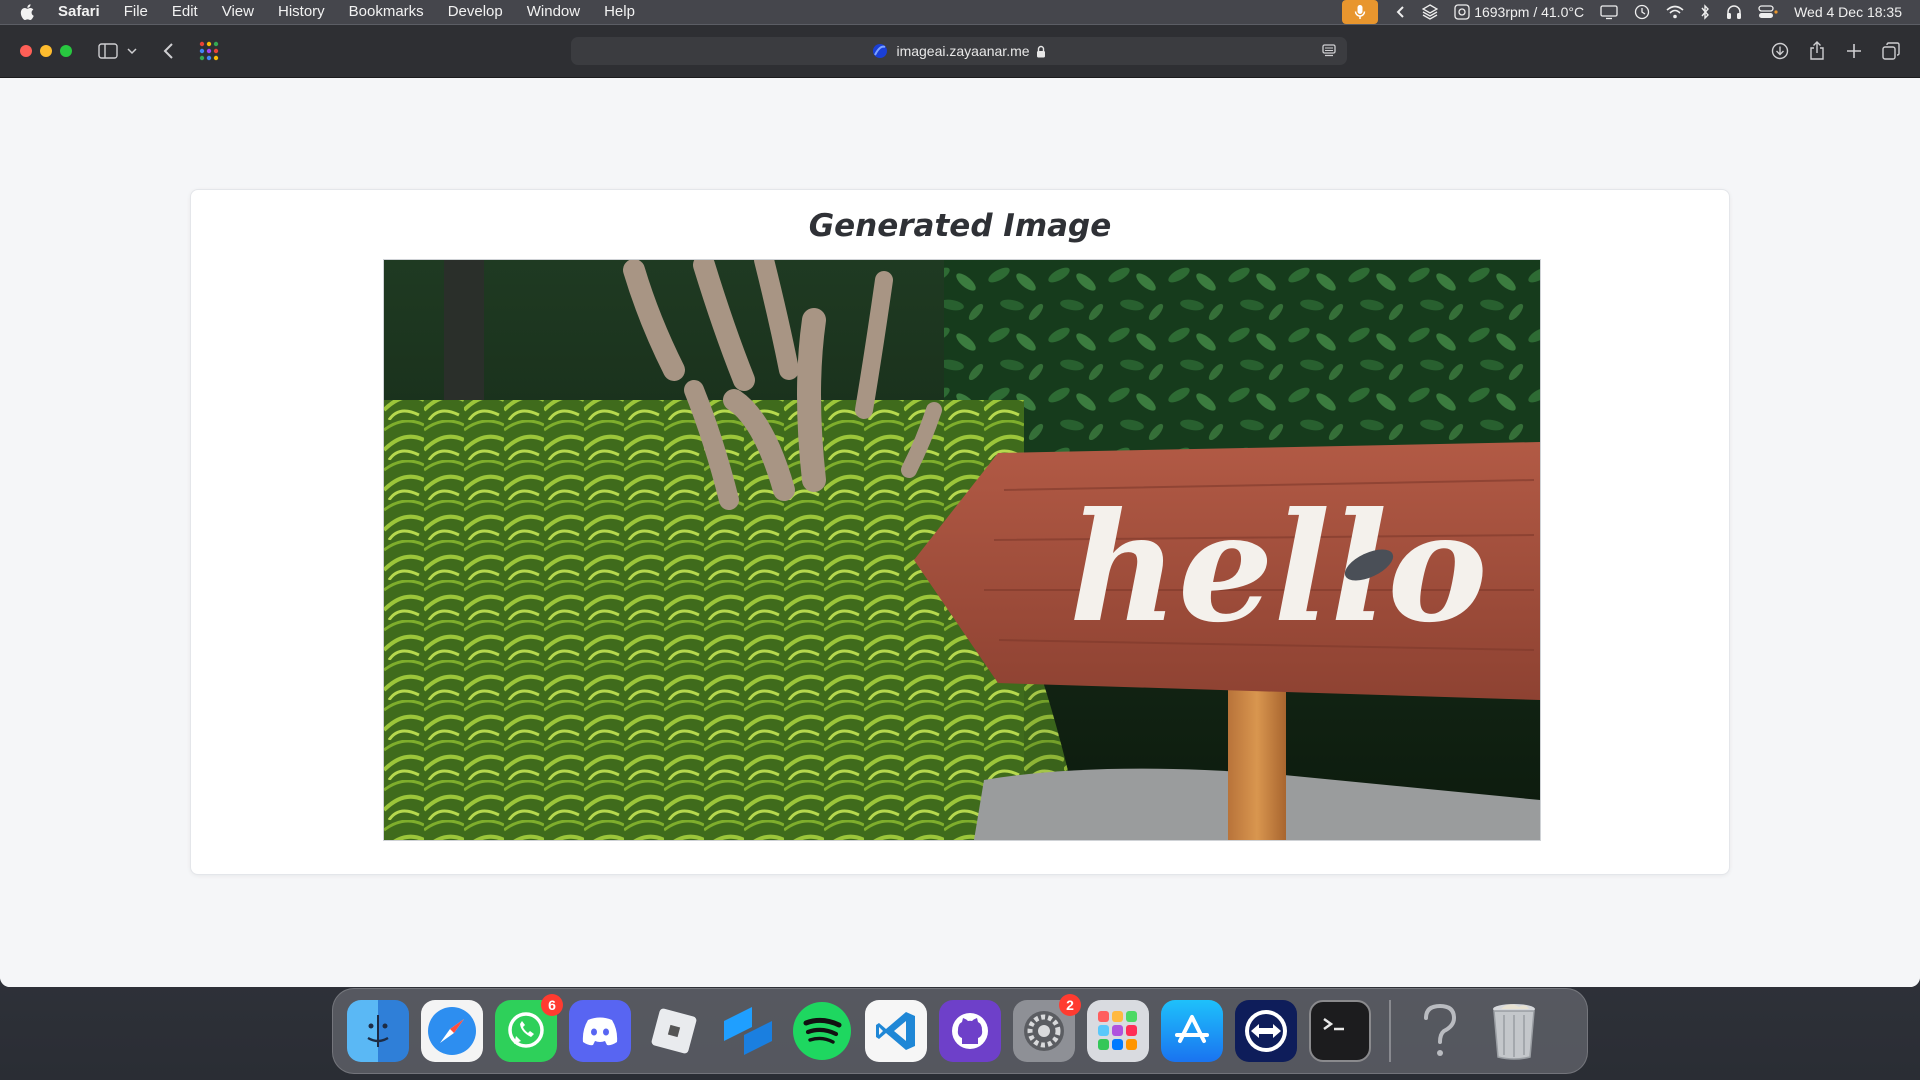 The height and width of the screenshot is (1080, 1920). I want to click on bluetooth-icon, so click(1705, 12).